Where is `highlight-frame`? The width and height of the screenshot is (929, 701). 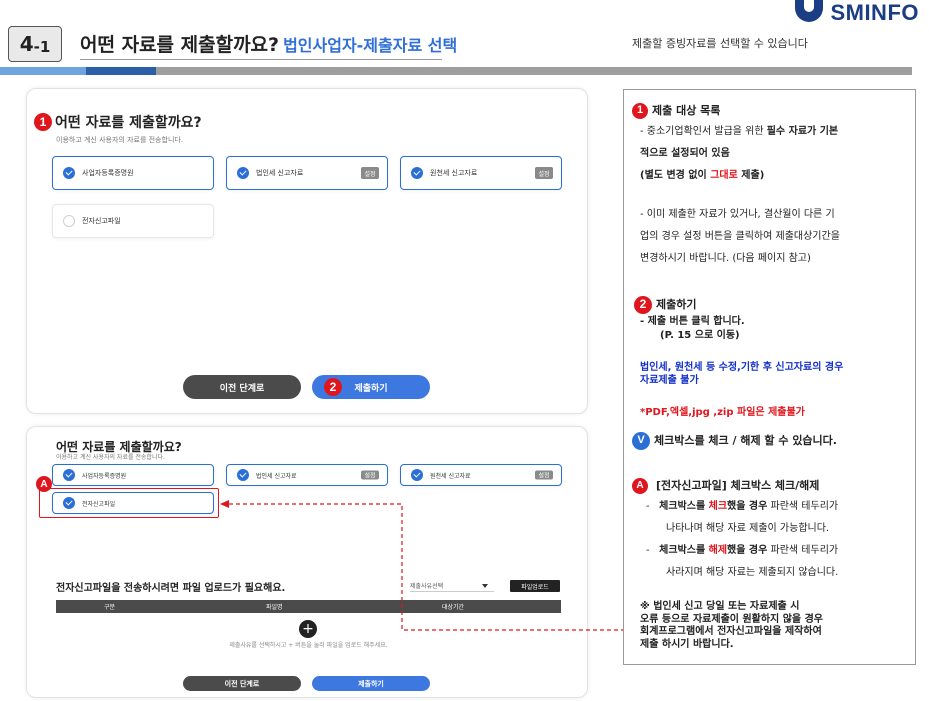 highlight-frame is located at coordinates (129, 503).